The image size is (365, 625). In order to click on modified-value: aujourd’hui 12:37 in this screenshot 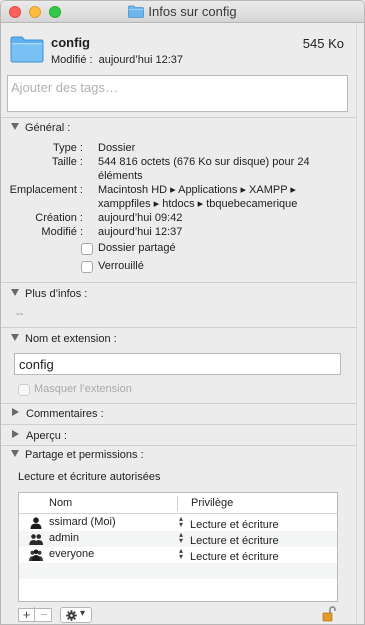, I will do `click(140, 60)`.